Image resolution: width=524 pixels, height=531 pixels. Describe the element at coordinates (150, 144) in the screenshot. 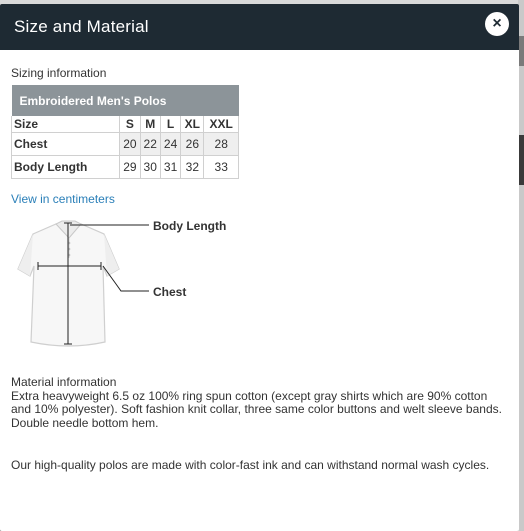

I see `table-cell: 22` at that location.